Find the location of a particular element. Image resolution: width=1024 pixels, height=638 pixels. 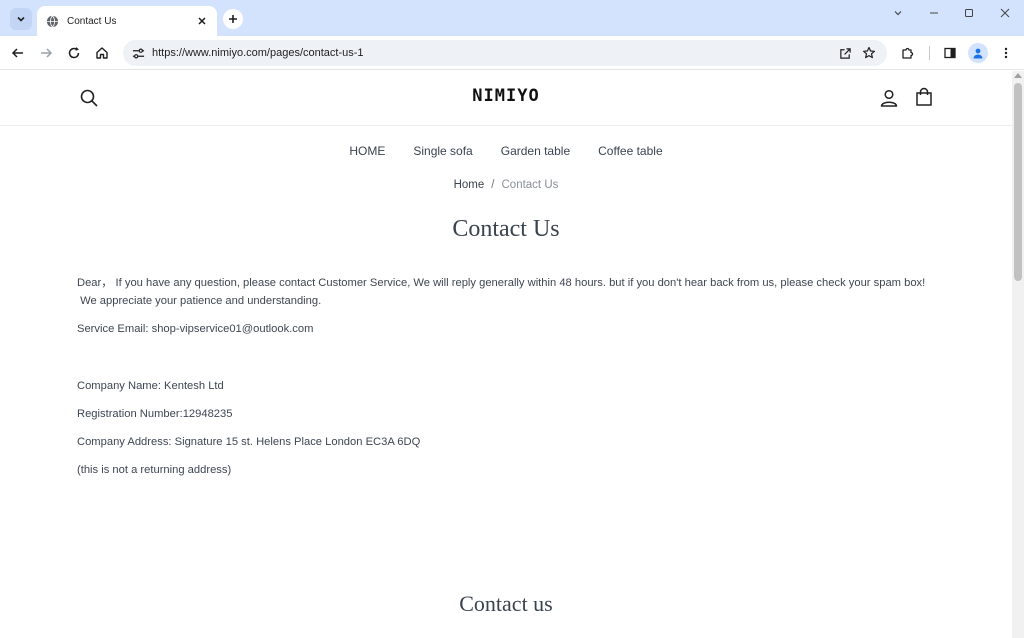

toolbar-separator is located at coordinates (929, 53).